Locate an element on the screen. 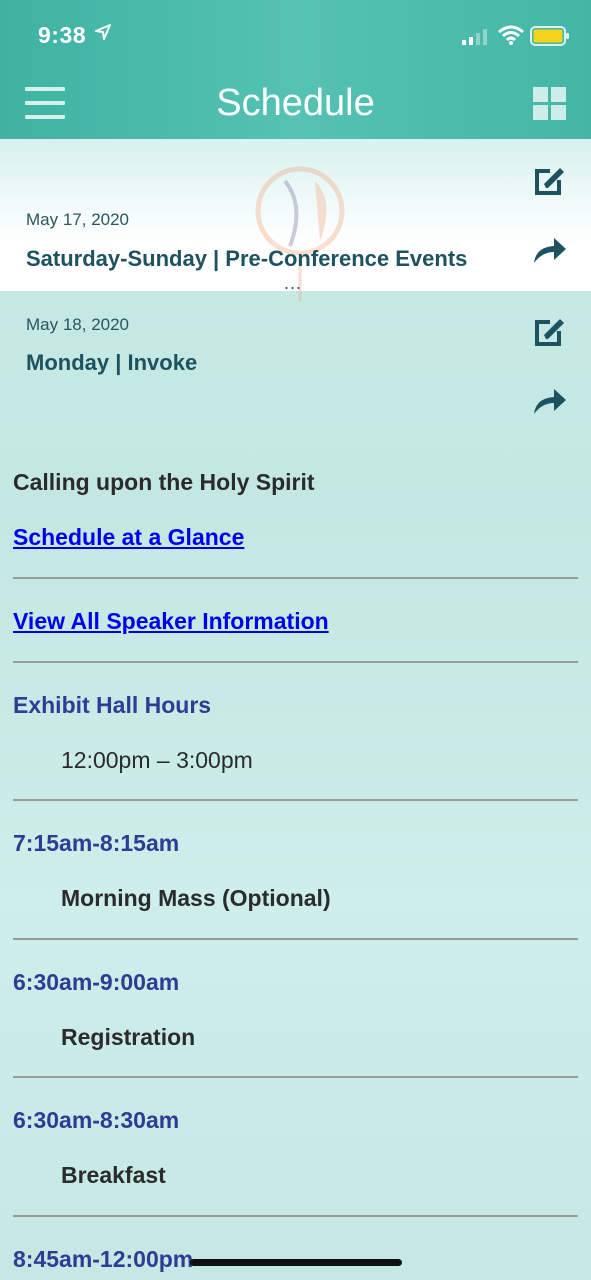 This screenshot has width=591, height=1280. battery-icon is located at coordinates (549, 36).